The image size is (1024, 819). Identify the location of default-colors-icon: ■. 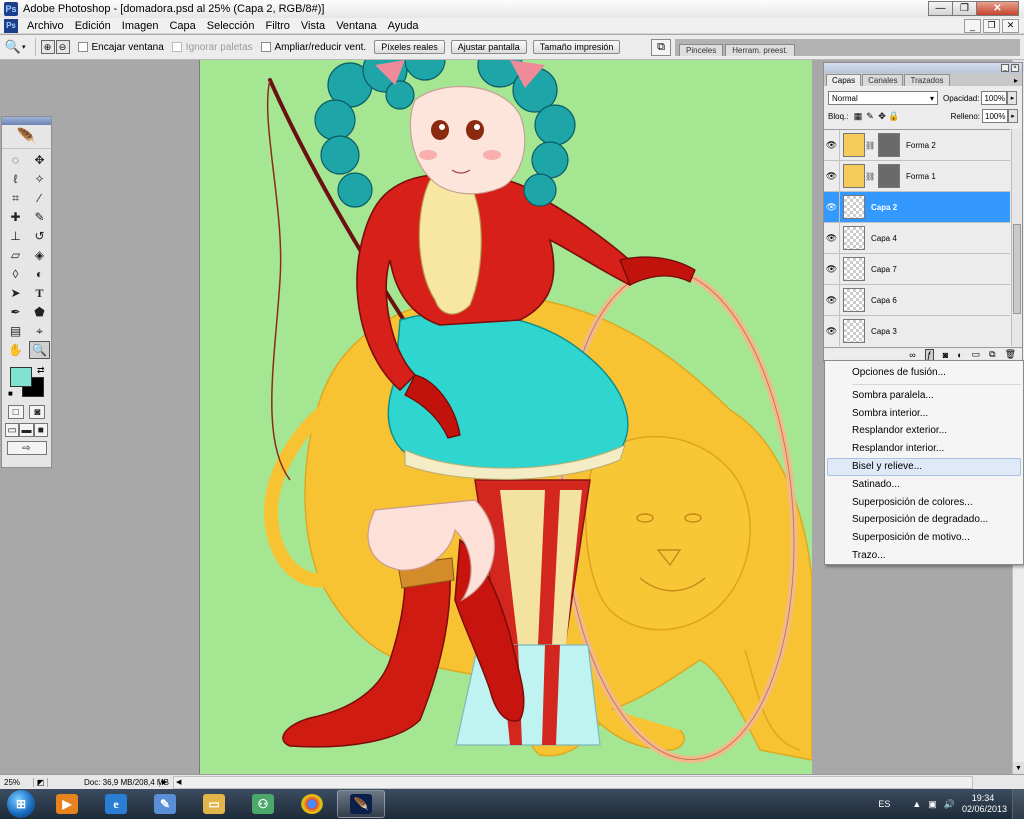
(10, 393).